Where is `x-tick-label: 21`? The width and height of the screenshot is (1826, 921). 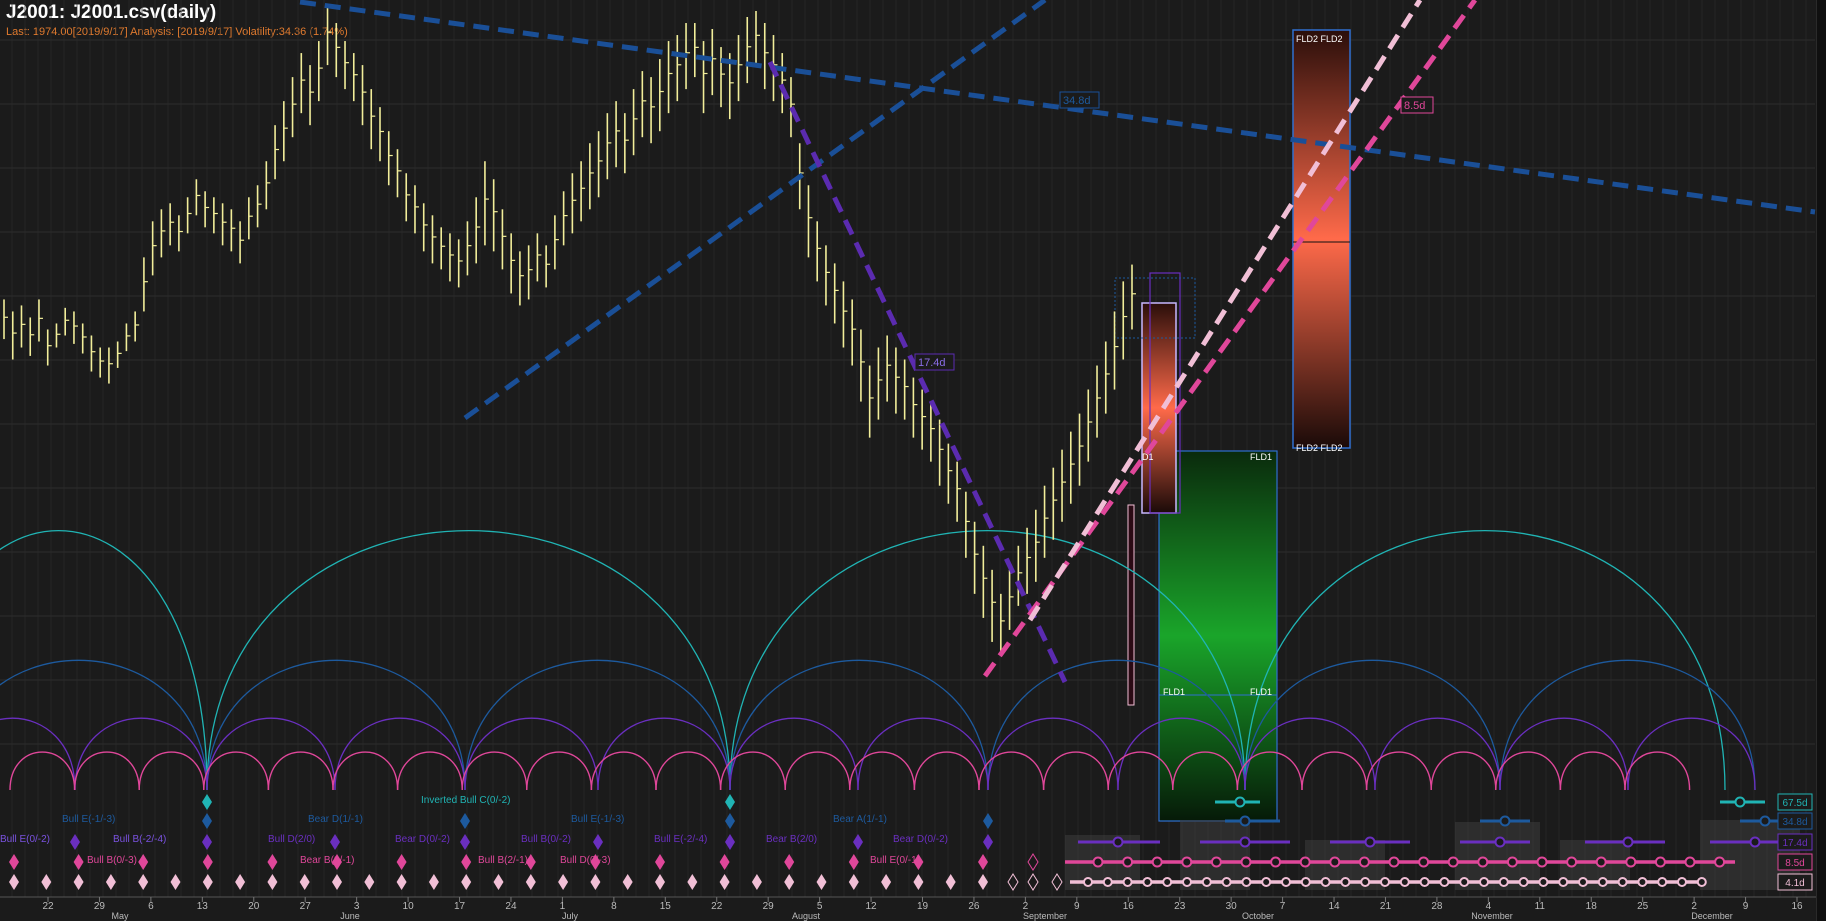 x-tick-label: 21 is located at coordinates (1386, 906).